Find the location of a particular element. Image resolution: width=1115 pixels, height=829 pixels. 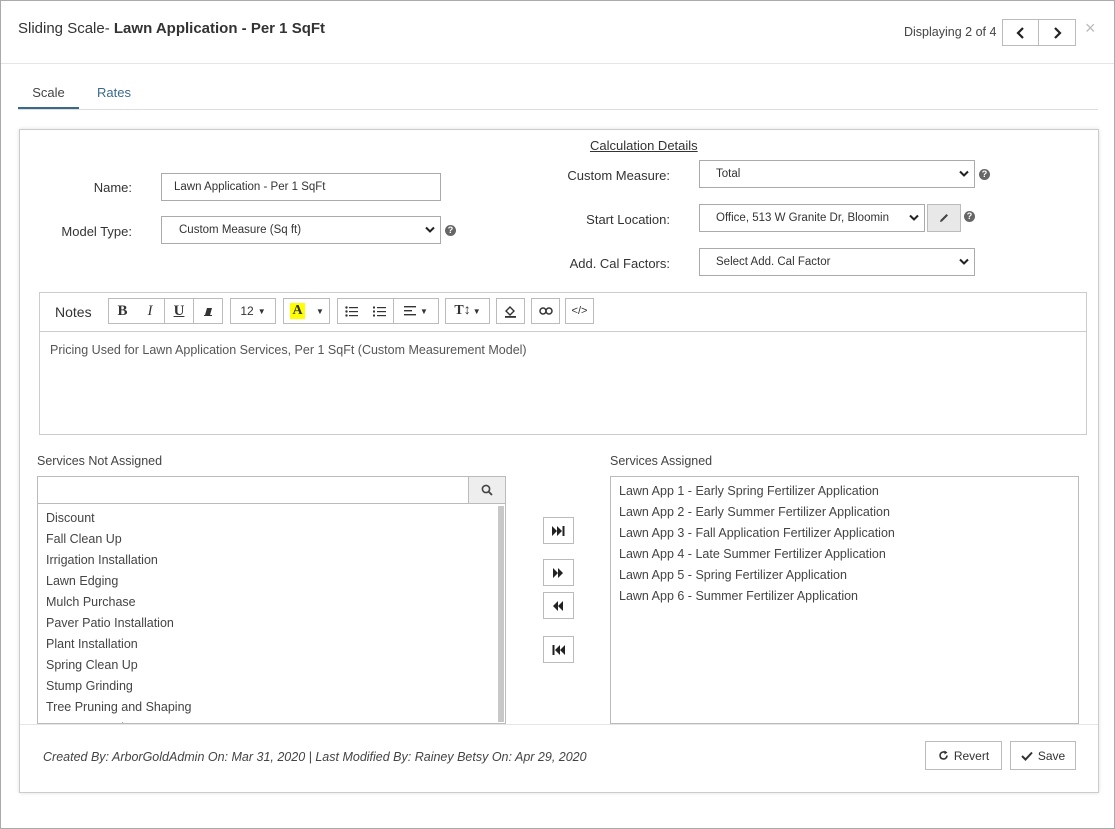

text-color-button: A is located at coordinates (297, 311).